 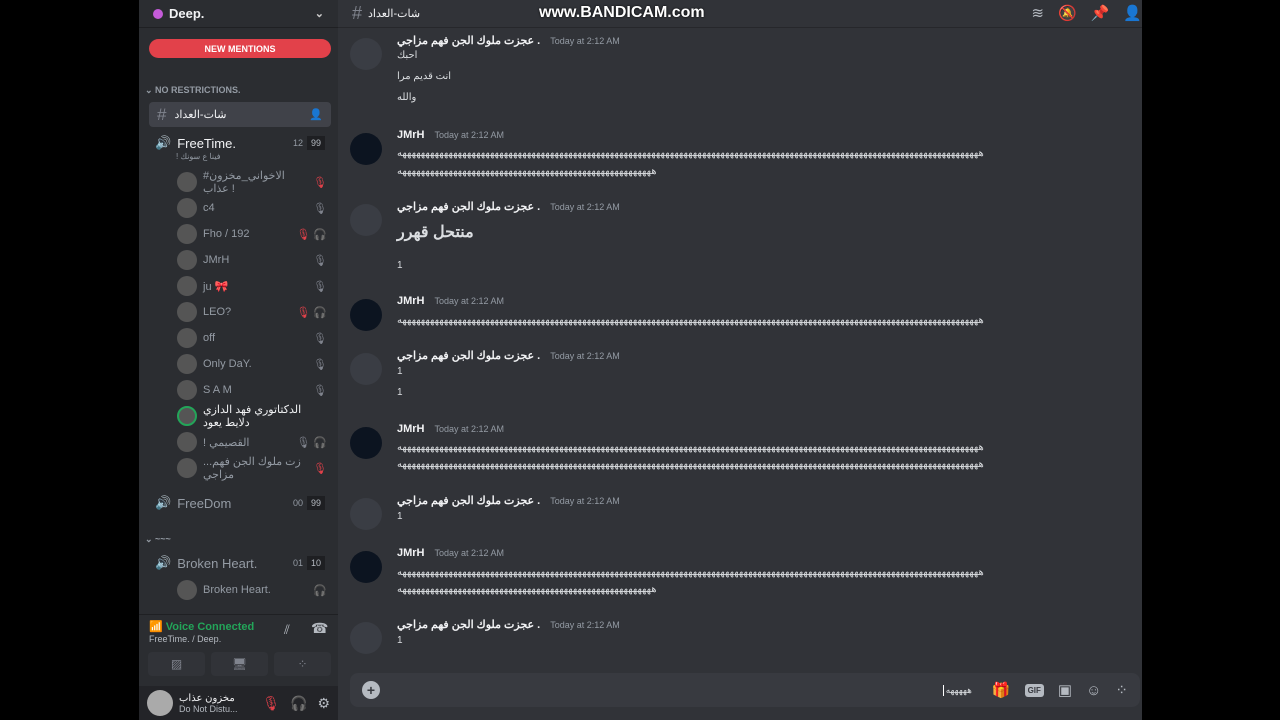 What do you see at coordinates (1037, 13) in the screenshot?
I see `threads-icon: ≋` at bounding box center [1037, 13].